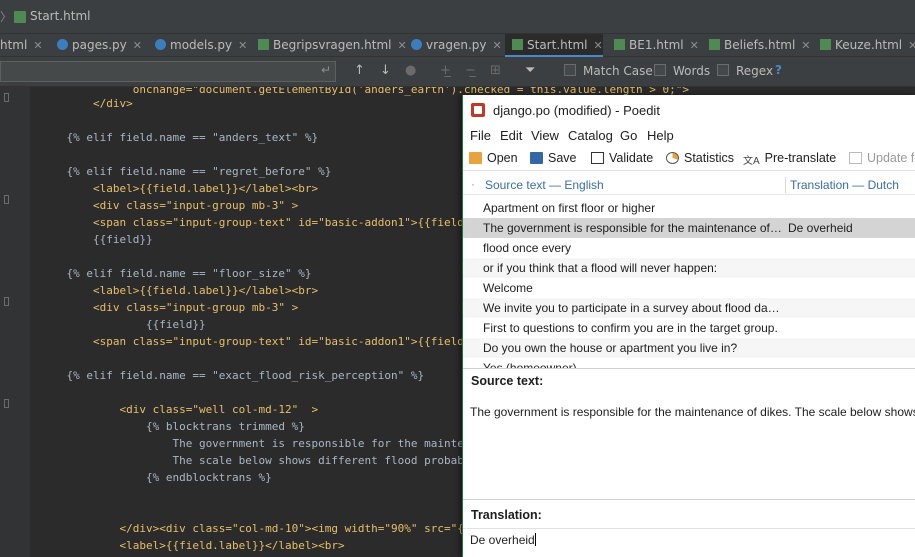 This screenshot has height=557, width=915. What do you see at coordinates (778, 70) in the screenshot?
I see `regex-help-icon: ?` at bounding box center [778, 70].